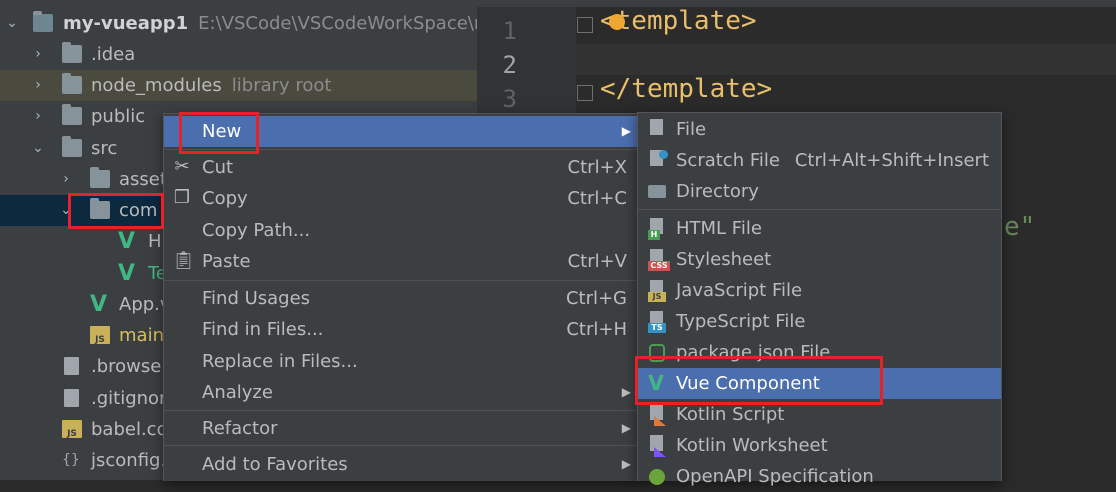 The image size is (1116, 492). Describe the element at coordinates (617, 22) in the screenshot. I see `intention-bulb-icon` at that location.